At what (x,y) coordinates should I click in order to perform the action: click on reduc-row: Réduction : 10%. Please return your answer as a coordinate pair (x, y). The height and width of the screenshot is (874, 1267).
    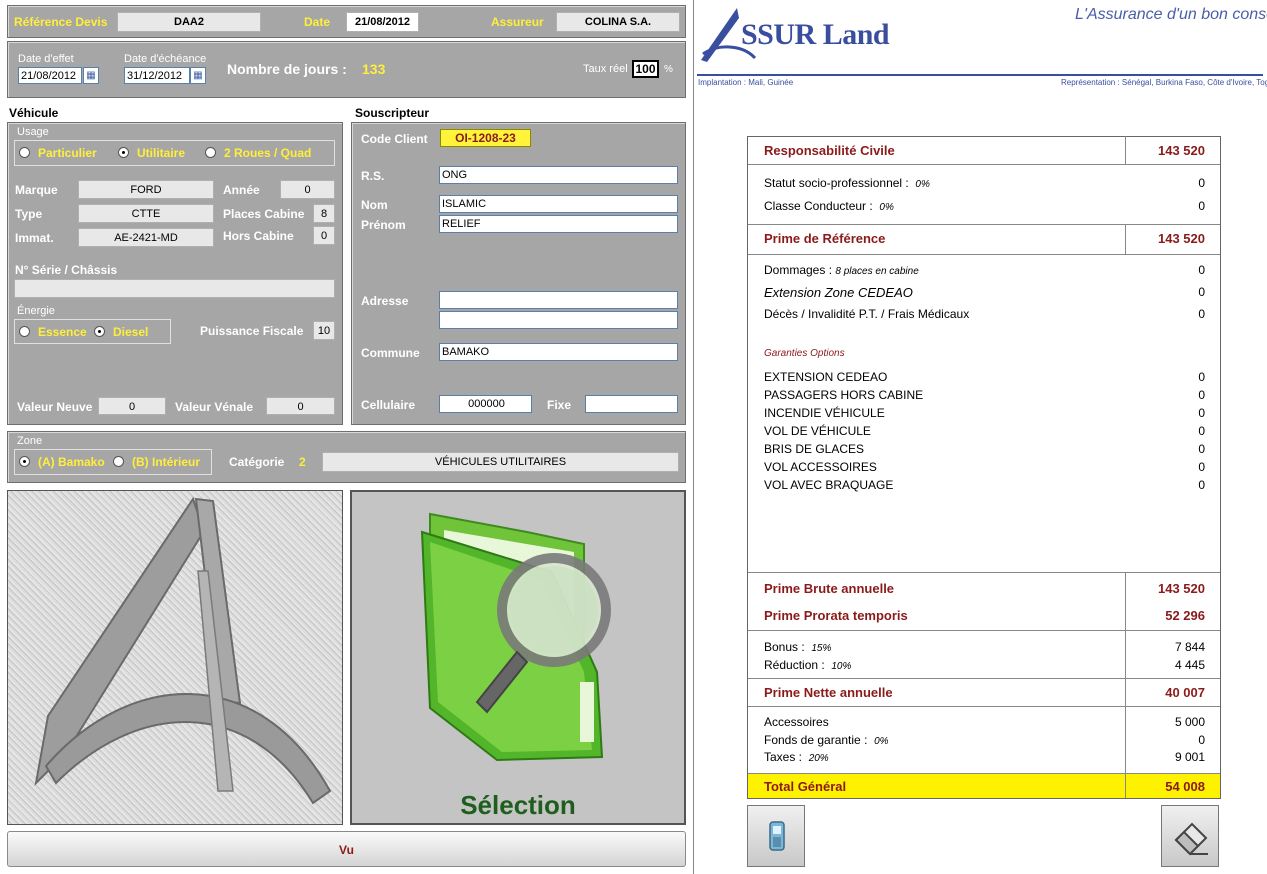
    Looking at the image, I should click on (807, 665).